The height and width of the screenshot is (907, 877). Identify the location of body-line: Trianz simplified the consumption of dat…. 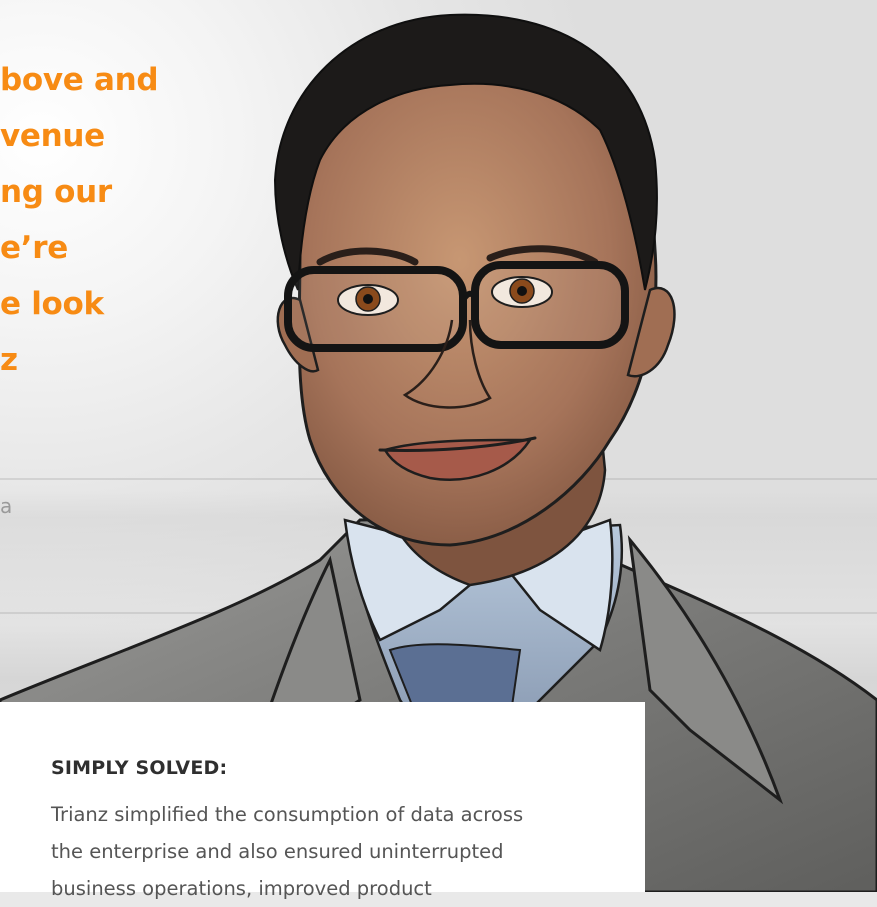
(287, 814).